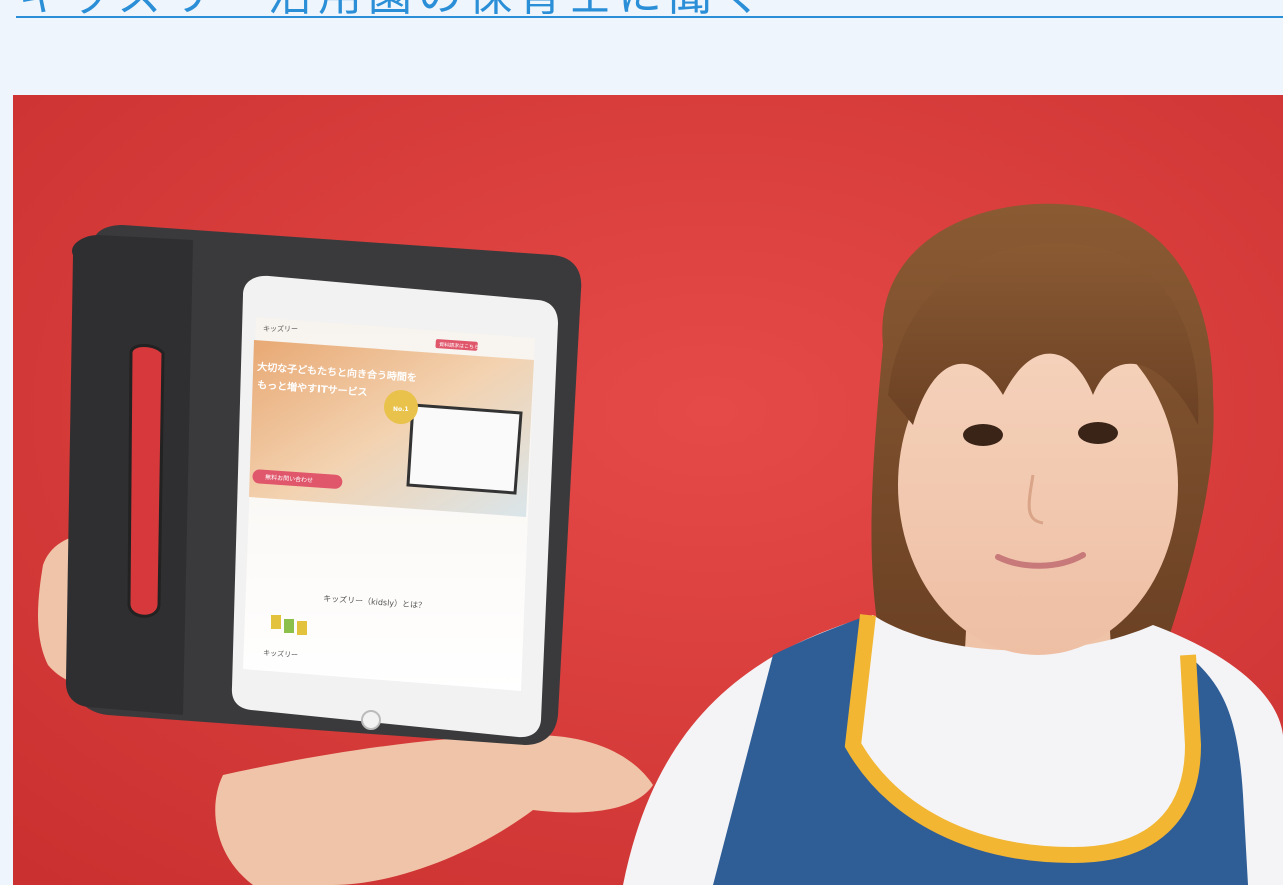 Image resolution: width=1283 pixels, height=885 pixels. What do you see at coordinates (649, 17) in the screenshot?
I see `headline-underline` at bounding box center [649, 17].